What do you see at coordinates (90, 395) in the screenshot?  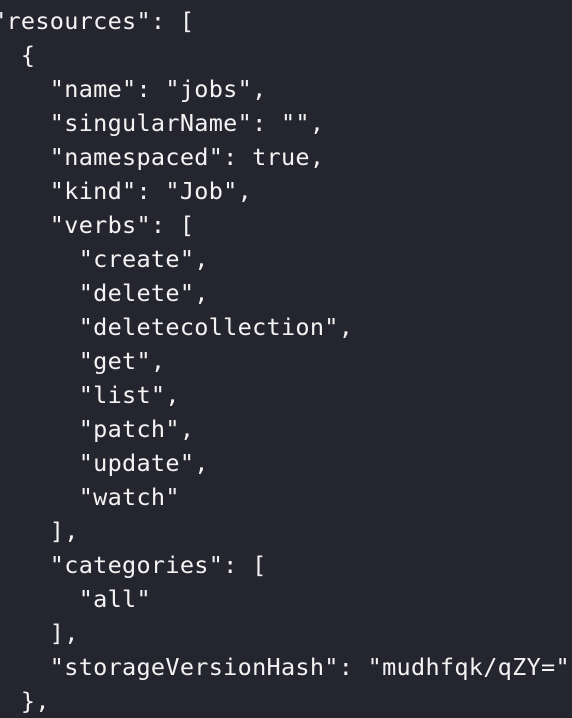 I see `code-line-verb-list: "list",` at bounding box center [90, 395].